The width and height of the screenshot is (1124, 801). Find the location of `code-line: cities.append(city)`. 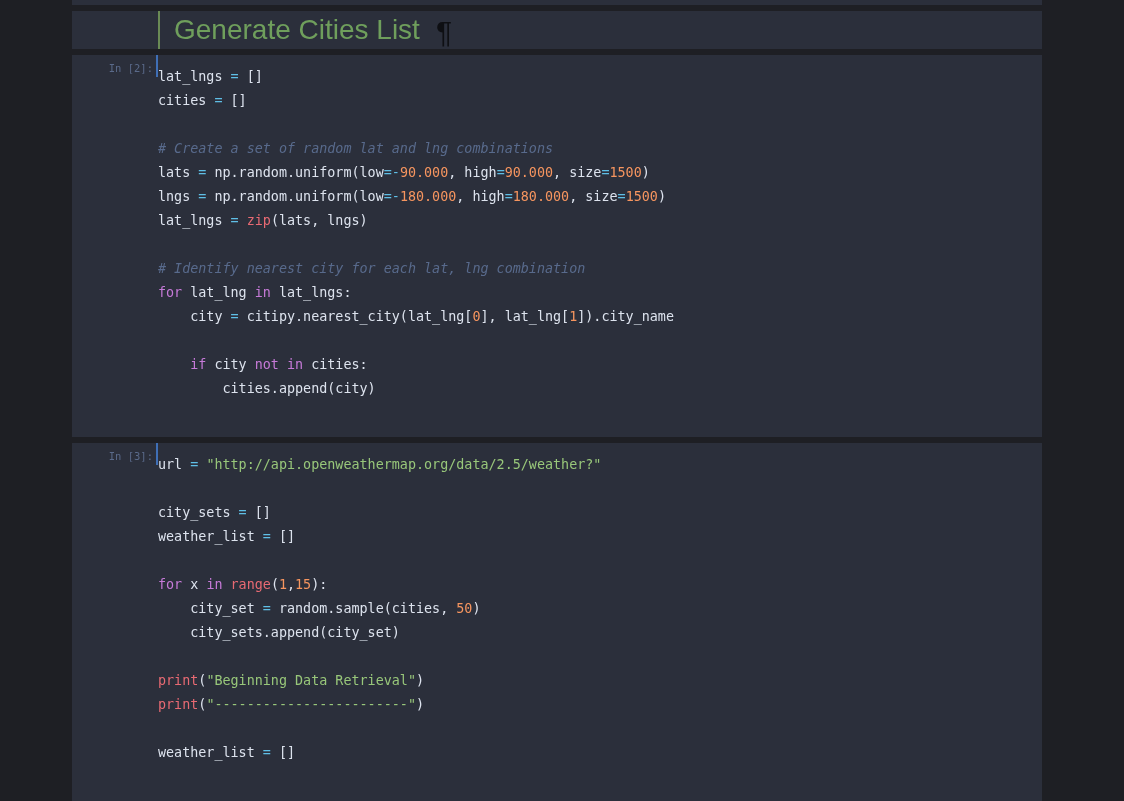

code-line: cities.append(city) is located at coordinates (299, 389).